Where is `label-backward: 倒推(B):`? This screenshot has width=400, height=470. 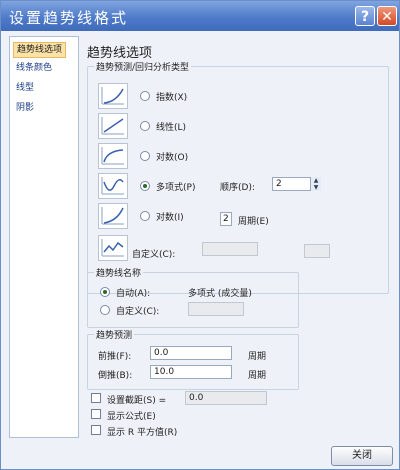 label-backward: 倒推(B): is located at coordinates (115, 376).